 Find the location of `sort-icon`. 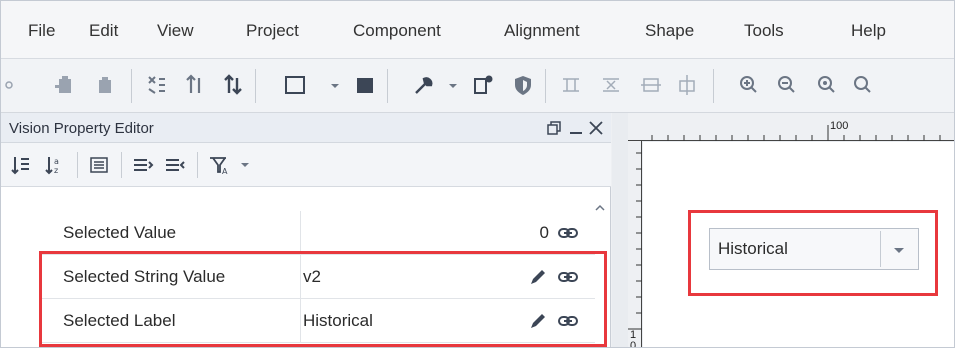

sort-icon is located at coordinates (195, 85).